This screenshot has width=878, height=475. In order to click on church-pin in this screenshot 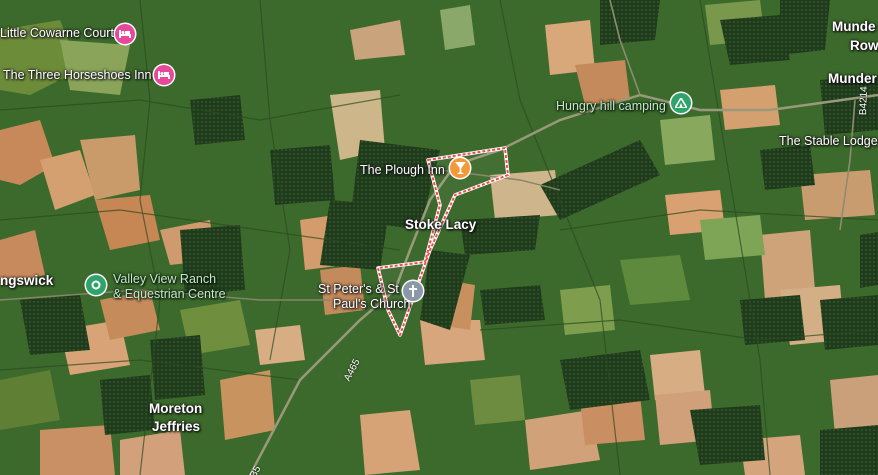, I will do `click(413, 291)`.